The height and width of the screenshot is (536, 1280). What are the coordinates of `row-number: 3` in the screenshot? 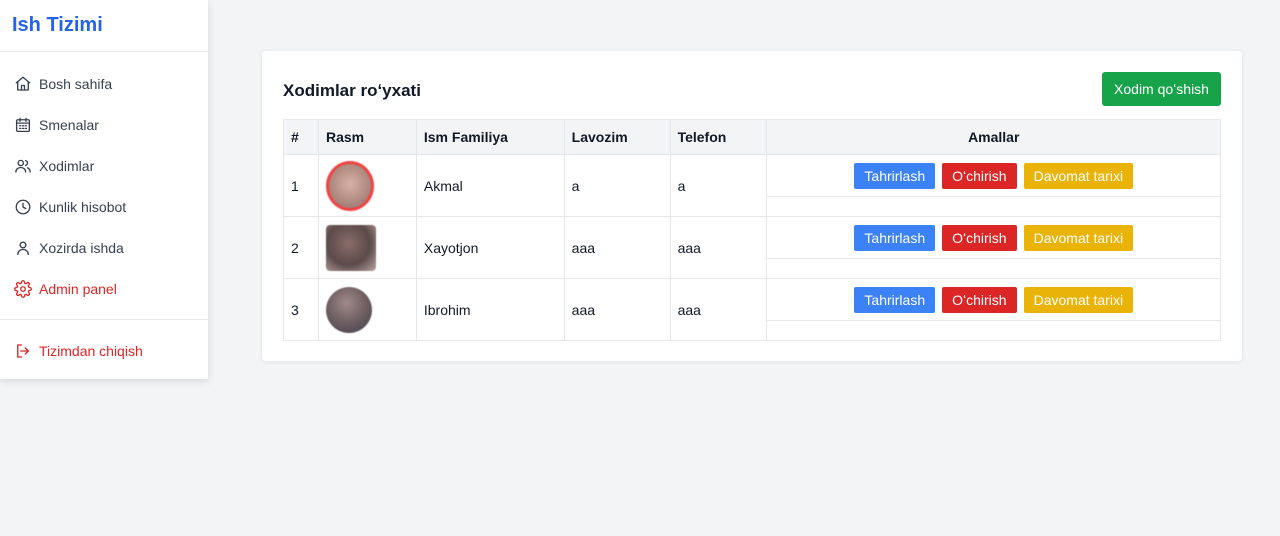 It's located at (301, 309).